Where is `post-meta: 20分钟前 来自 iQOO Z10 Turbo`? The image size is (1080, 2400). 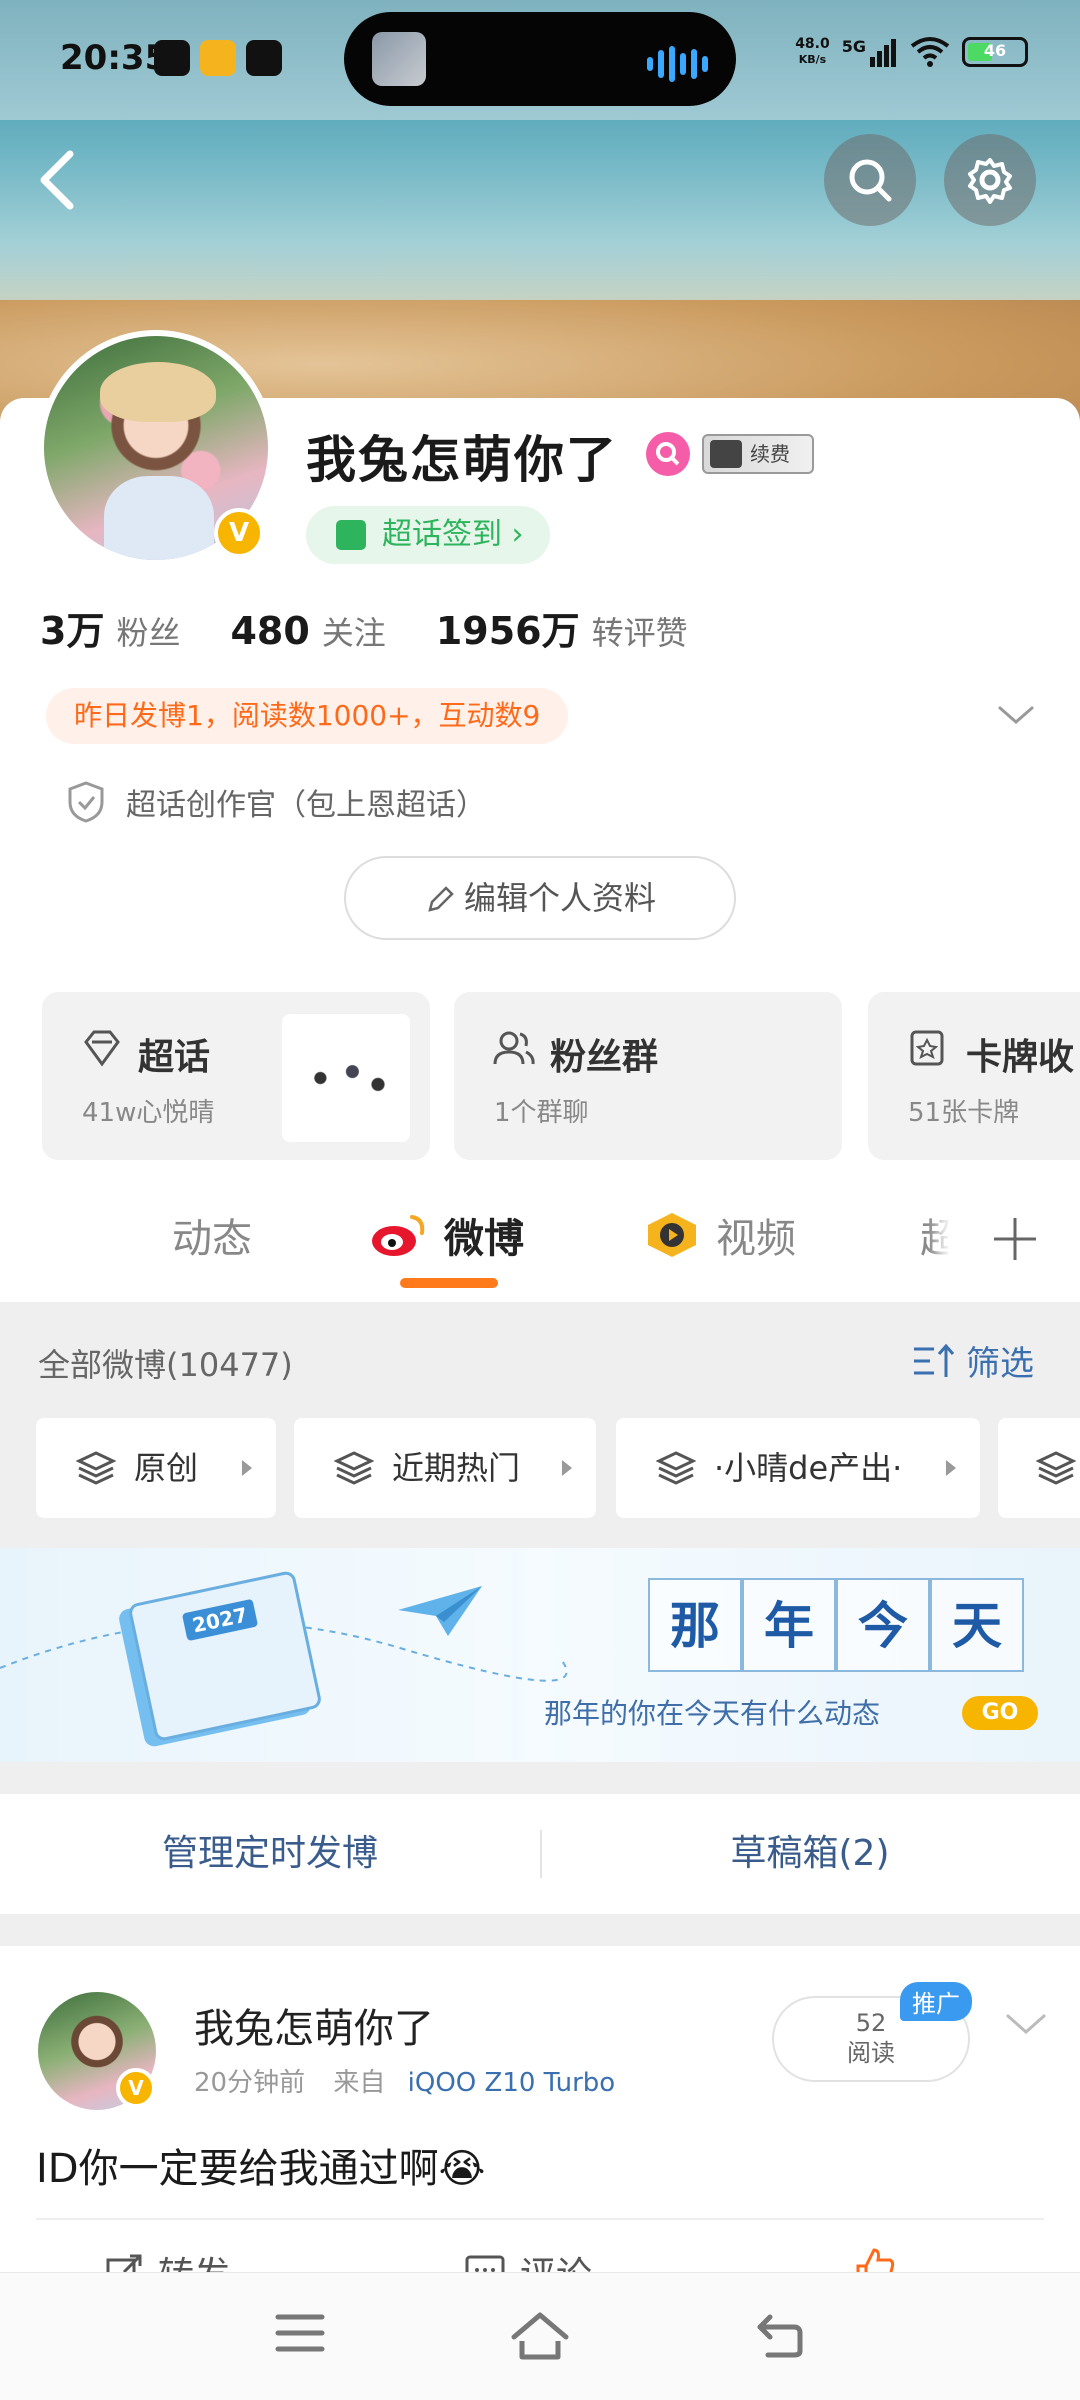
post-meta: 20分钟前 来自 iQOO Z10 Turbo is located at coordinates (404, 2080).